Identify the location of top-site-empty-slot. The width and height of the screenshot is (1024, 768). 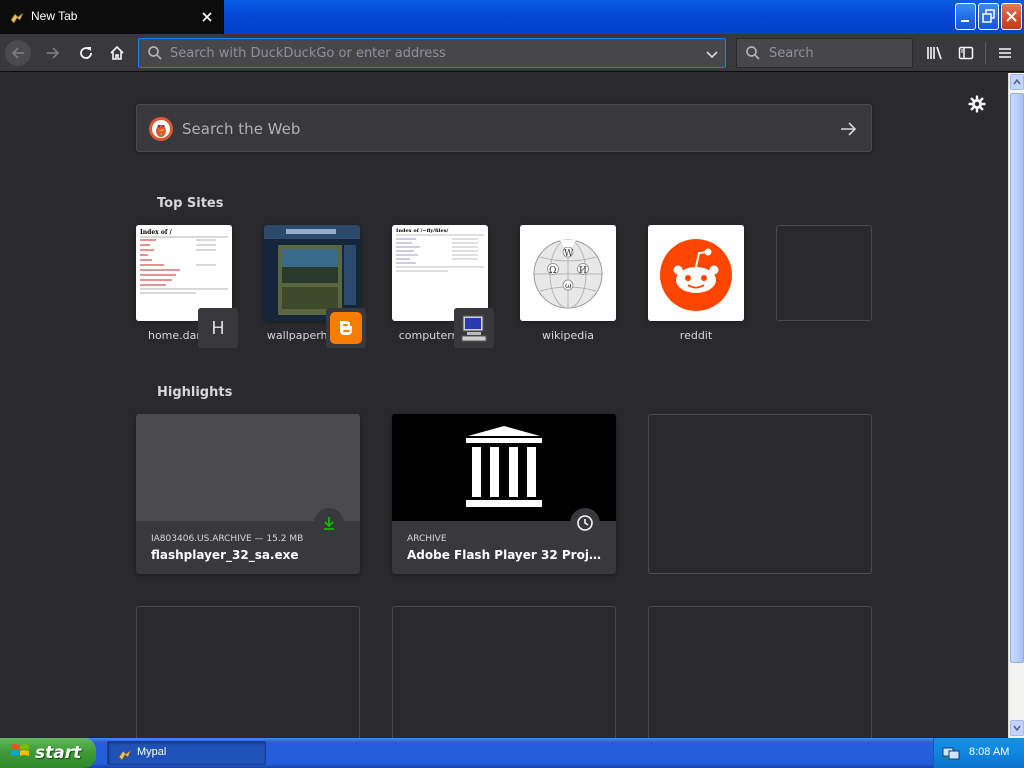
(824, 273).